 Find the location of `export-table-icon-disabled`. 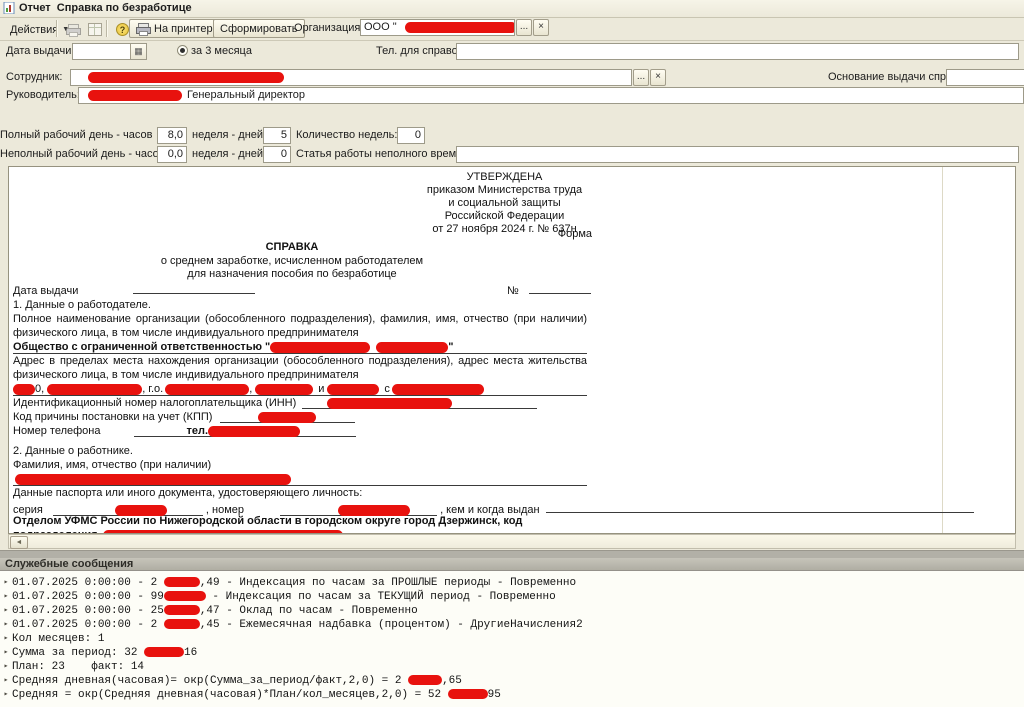

export-table-icon-disabled is located at coordinates (95, 29).